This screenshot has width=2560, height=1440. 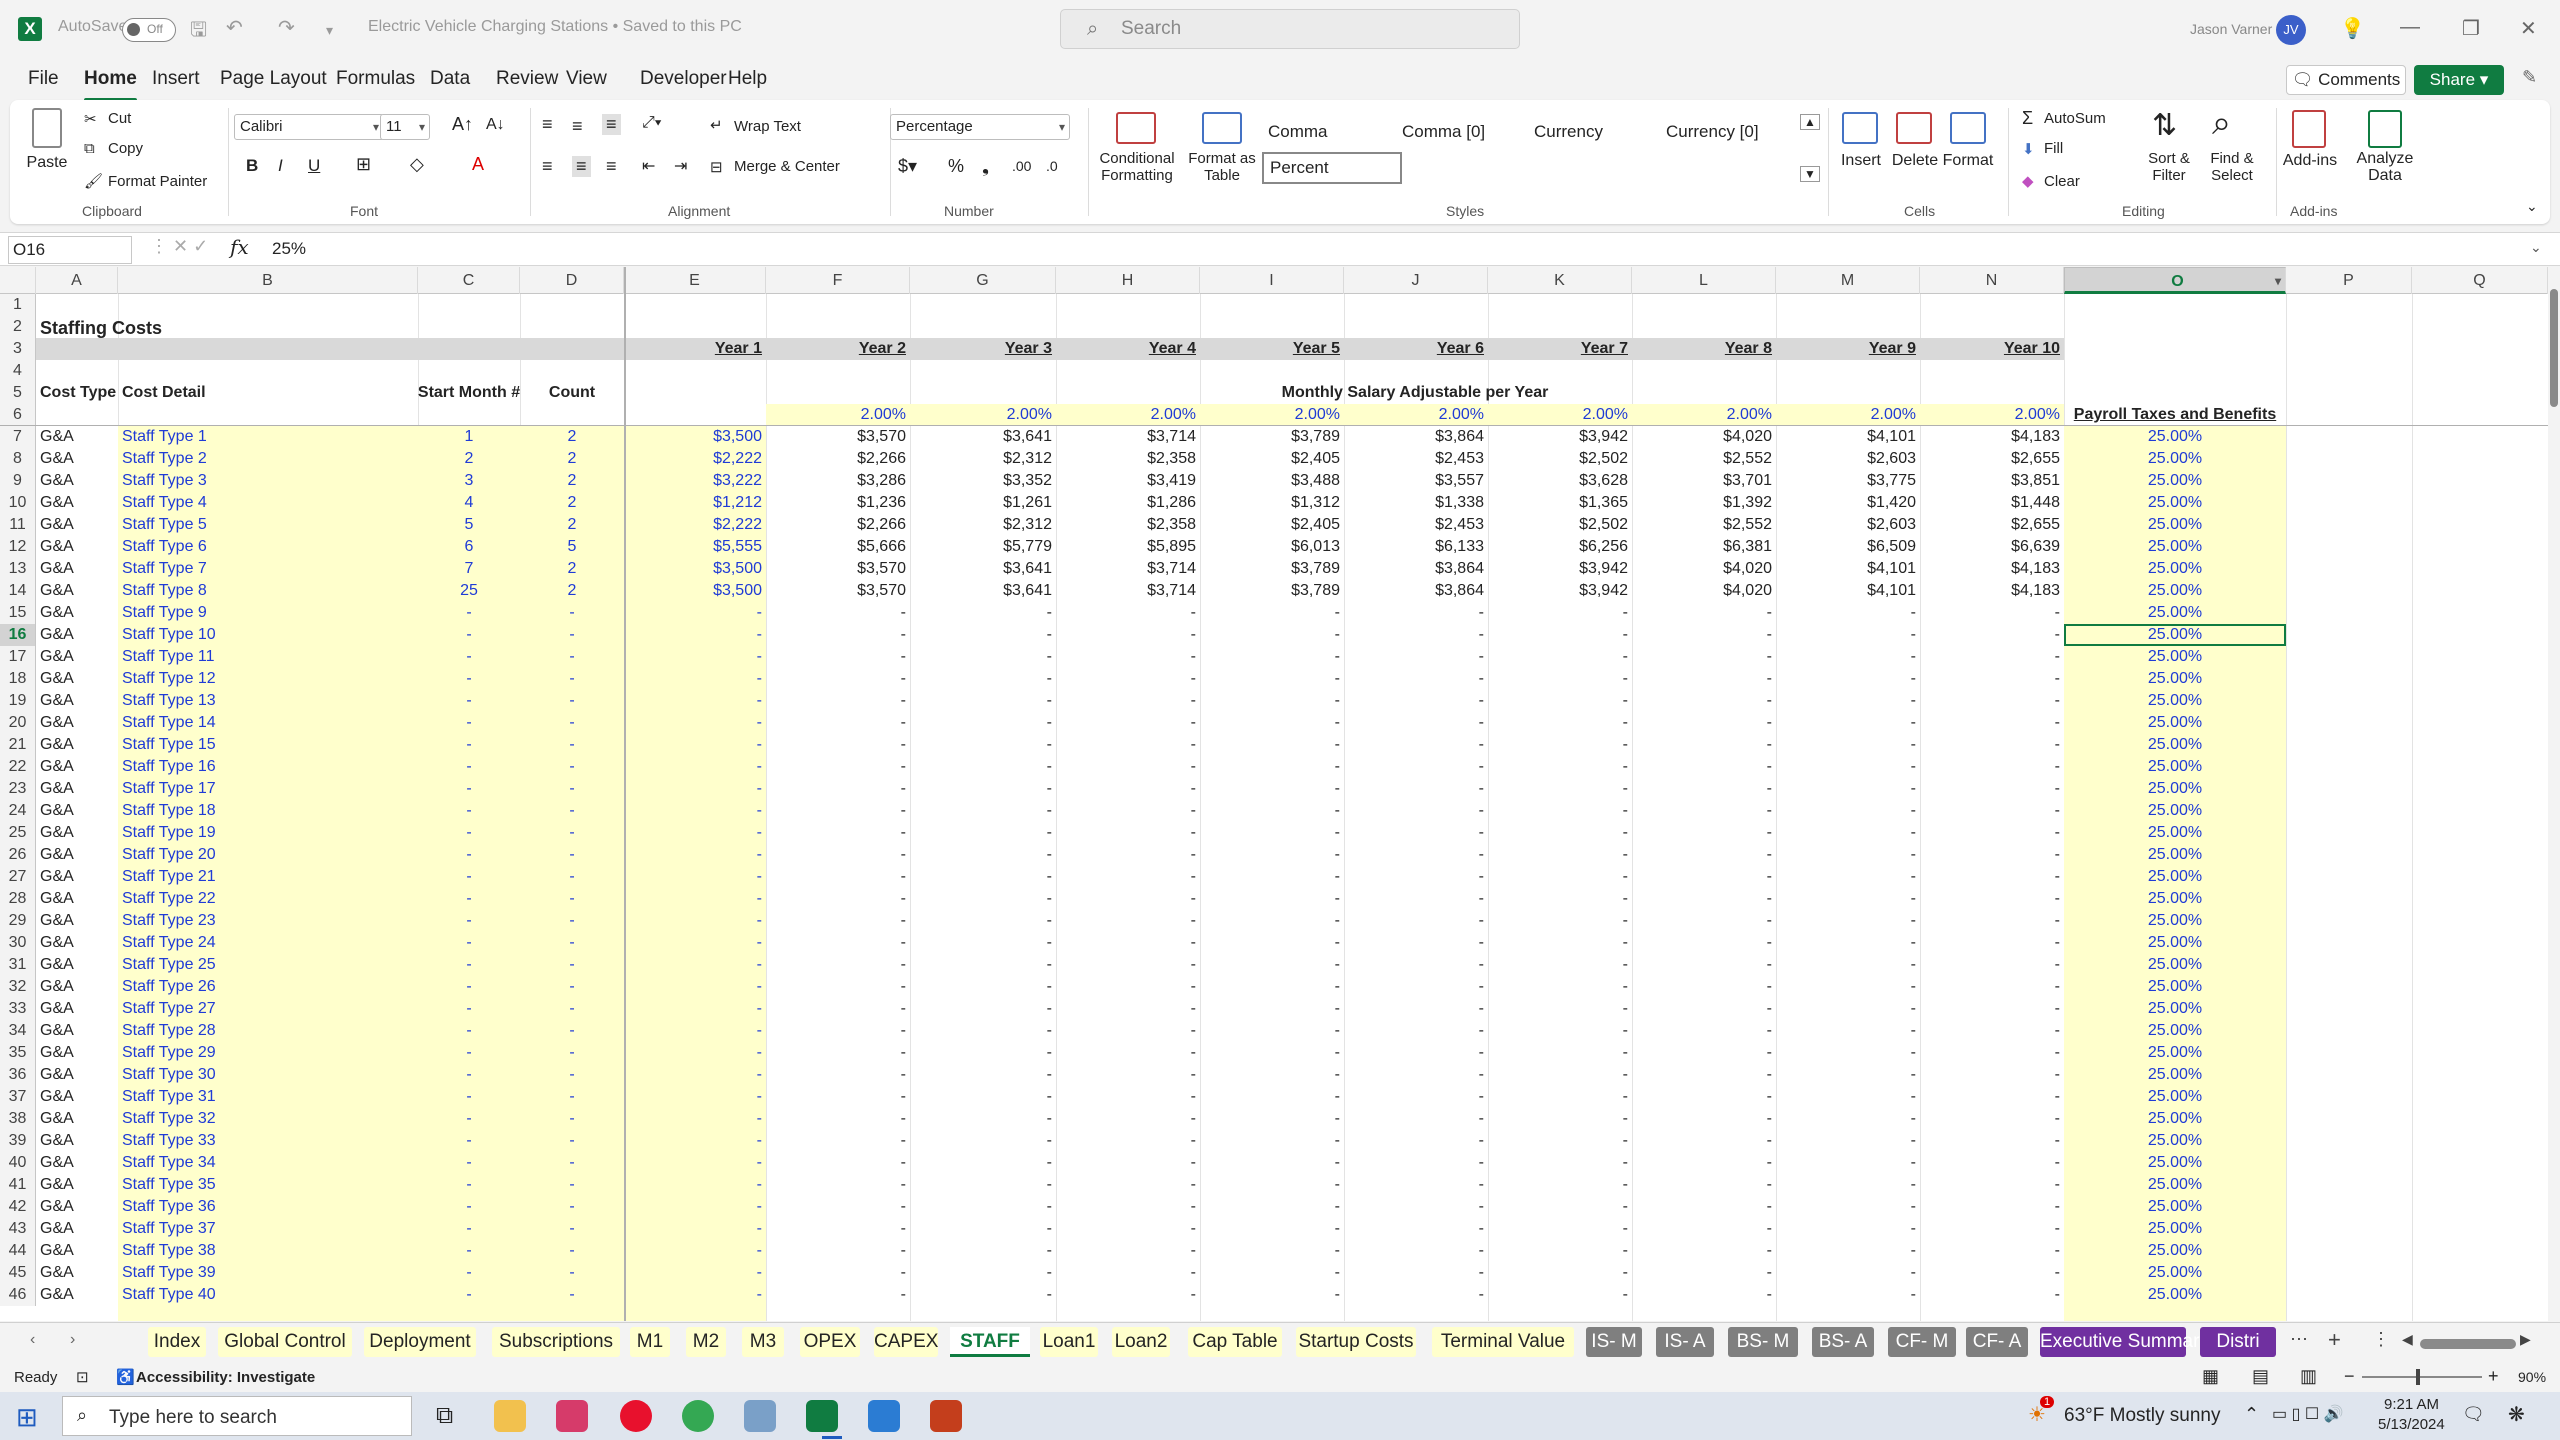 What do you see at coordinates (32, 1340) in the screenshot?
I see `tab-prev-icon: ‹` at bounding box center [32, 1340].